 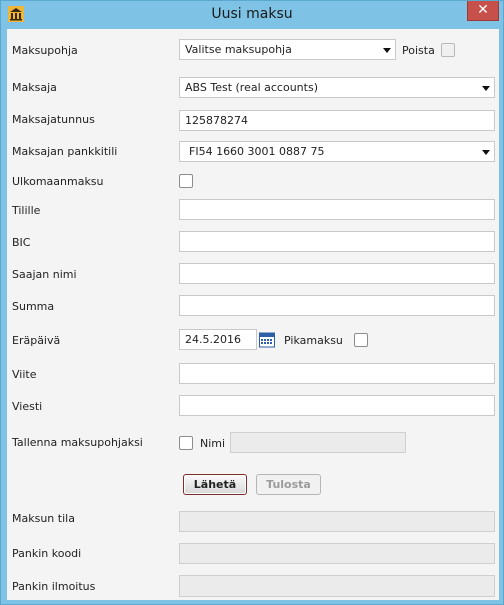 I want to click on ulkomaanmaksu-label: Ulkomaanmaksu, so click(x=58, y=181).